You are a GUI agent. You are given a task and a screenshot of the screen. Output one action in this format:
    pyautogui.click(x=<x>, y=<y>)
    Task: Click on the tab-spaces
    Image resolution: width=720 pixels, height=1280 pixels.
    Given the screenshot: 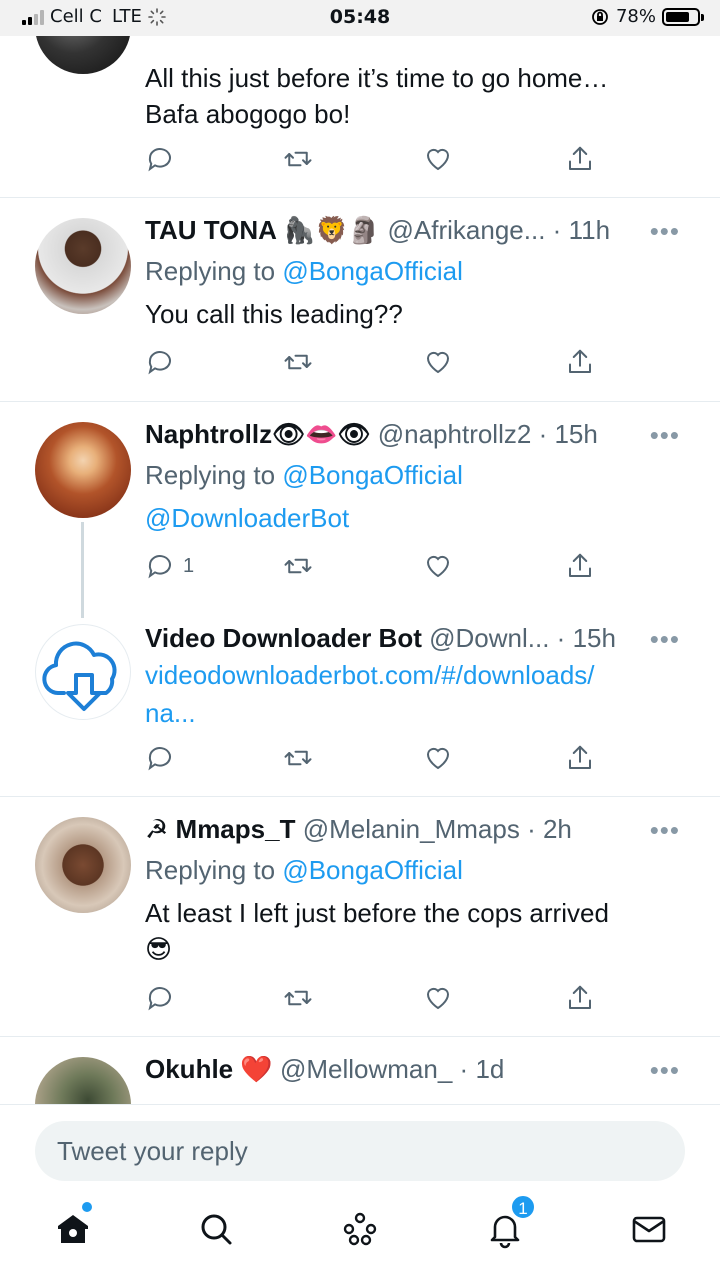 What is the action you would take?
    pyautogui.click(x=360, y=1229)
    